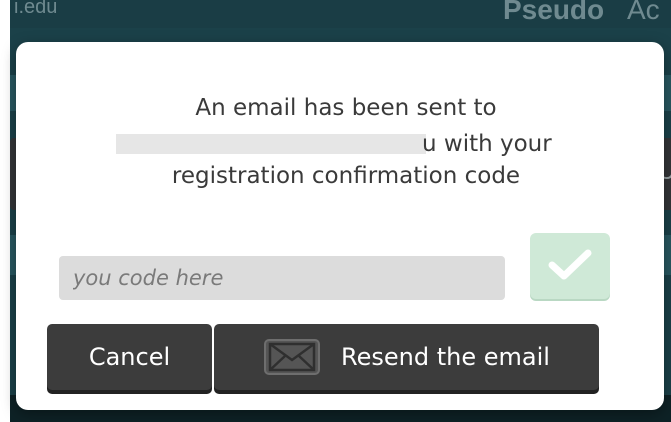 The width and height of the screenshot is (671, 422). Describe the element at coordinates (292, 357) in the screenshot. I see `envelope-icon` at that location.